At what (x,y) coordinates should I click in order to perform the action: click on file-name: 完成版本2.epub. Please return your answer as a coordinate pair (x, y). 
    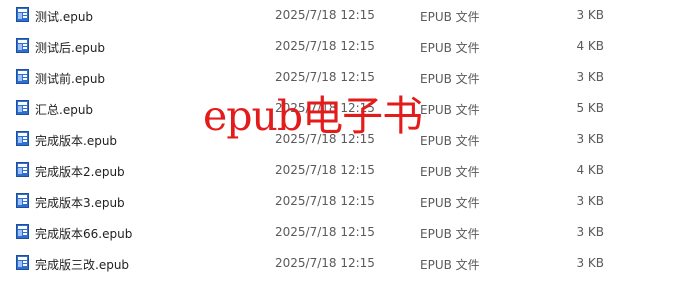
    Looking at the image, I should click on (80, 172).